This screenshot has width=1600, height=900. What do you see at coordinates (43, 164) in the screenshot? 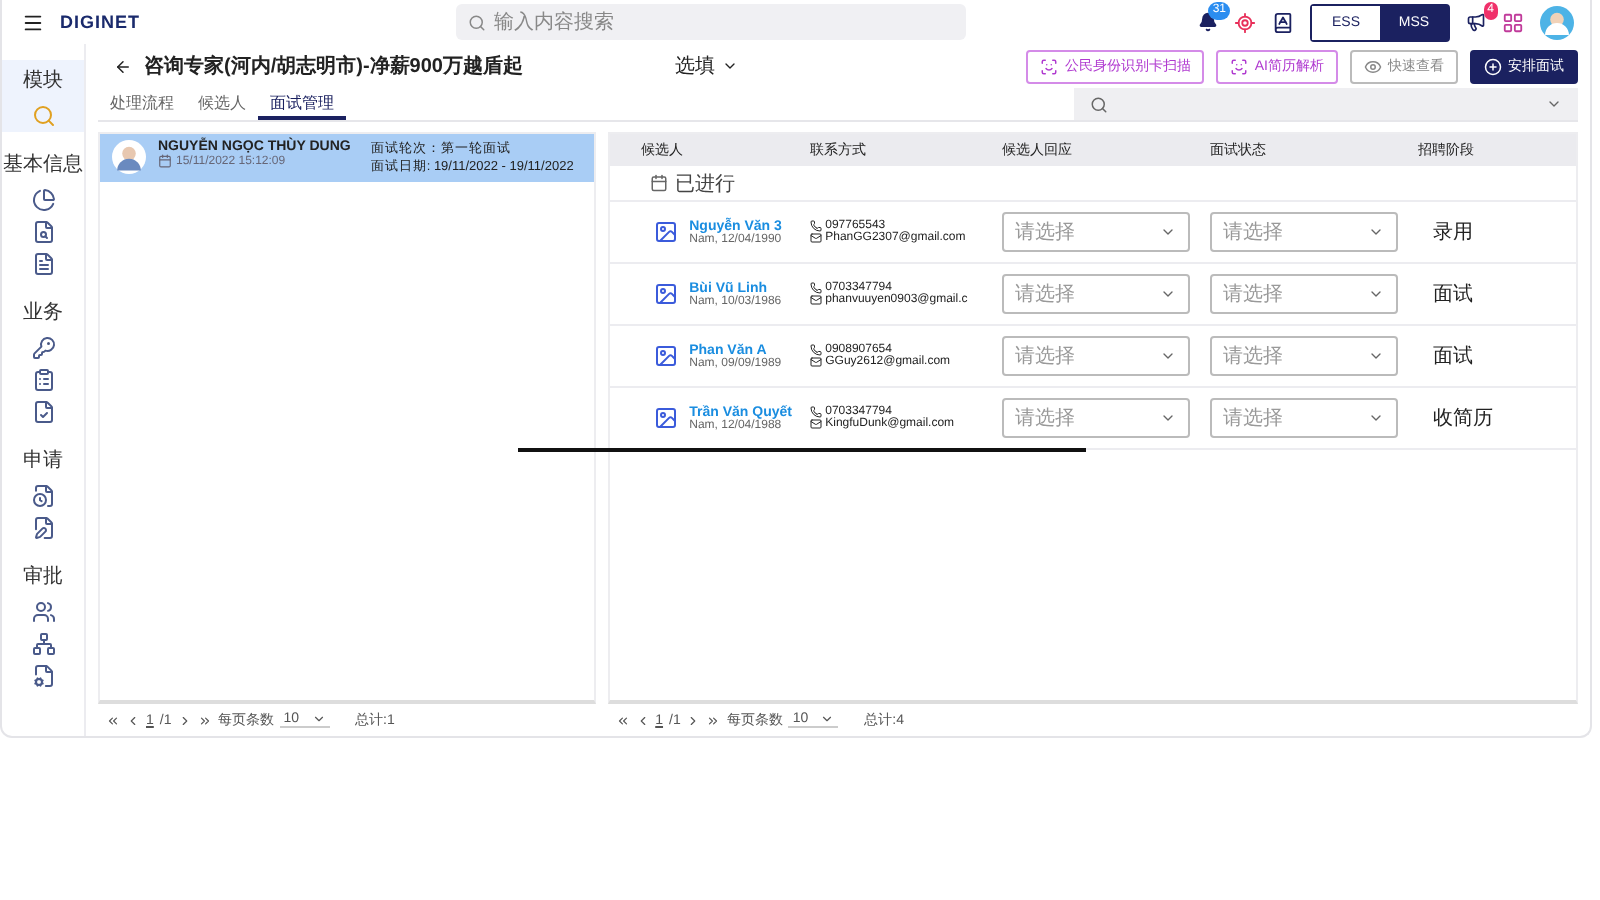
I see `sidebar-section: 基本信息` at bounding box center [43, 164].